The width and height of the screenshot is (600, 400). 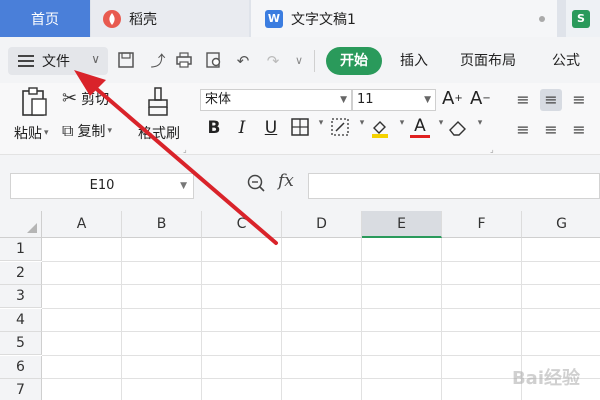 What do you see at coordinates (404, 18) in the screenshot?
I see `tab-document: W 文字文稿1` at bounding box center [404, 18].